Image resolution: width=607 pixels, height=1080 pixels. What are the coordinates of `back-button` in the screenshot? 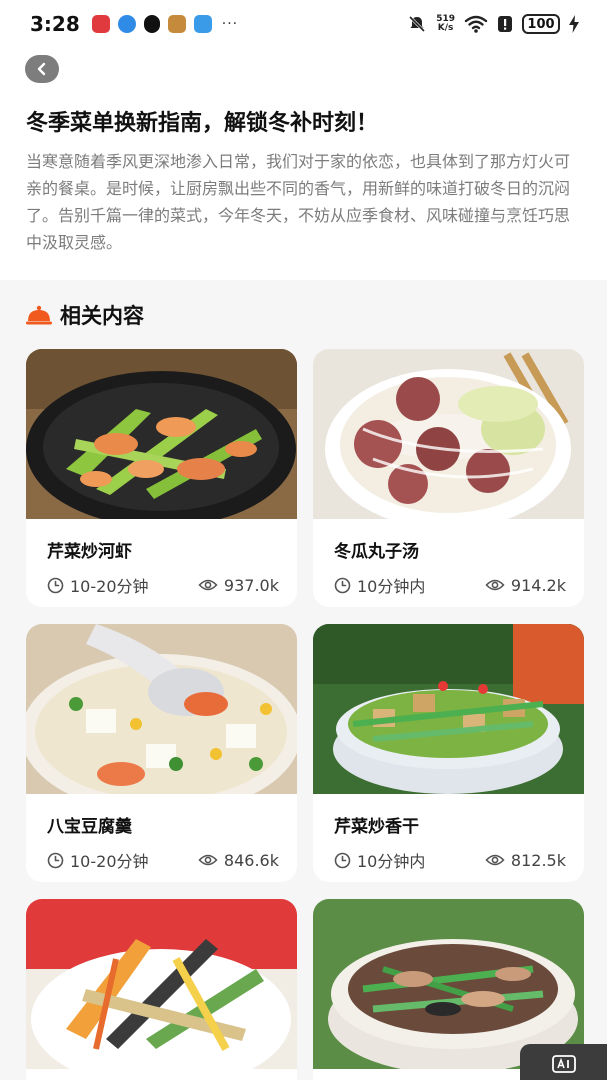 It's located at (42, 69).